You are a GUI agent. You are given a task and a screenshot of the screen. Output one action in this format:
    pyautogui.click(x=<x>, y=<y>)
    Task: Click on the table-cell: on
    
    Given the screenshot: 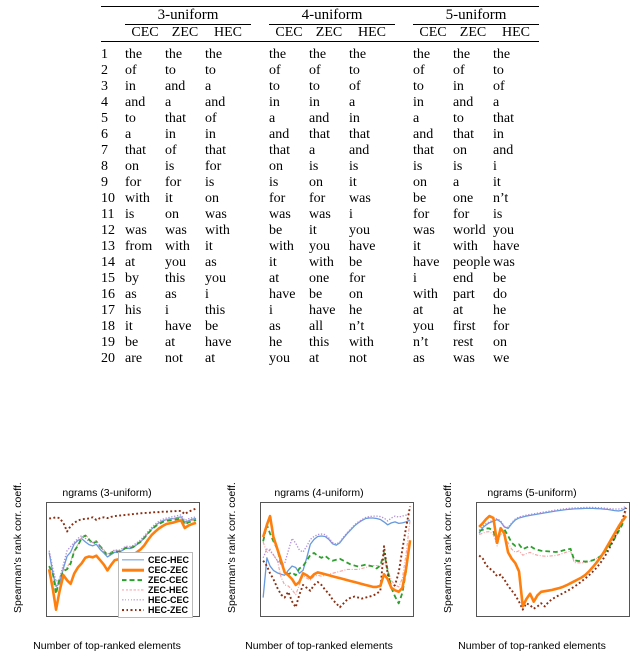 What is the action you would take?
    pyautogui.click(x=420, y=182)
    